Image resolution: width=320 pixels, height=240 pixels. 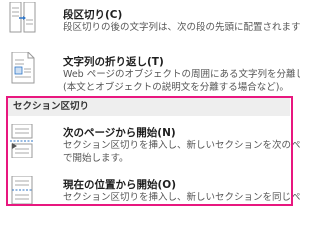 What do you see at coordinates (113, 62) in the screenshot?
I see `text-wrapping-title: 文字列の折り返し(T)` at bounding box center [113, 62].